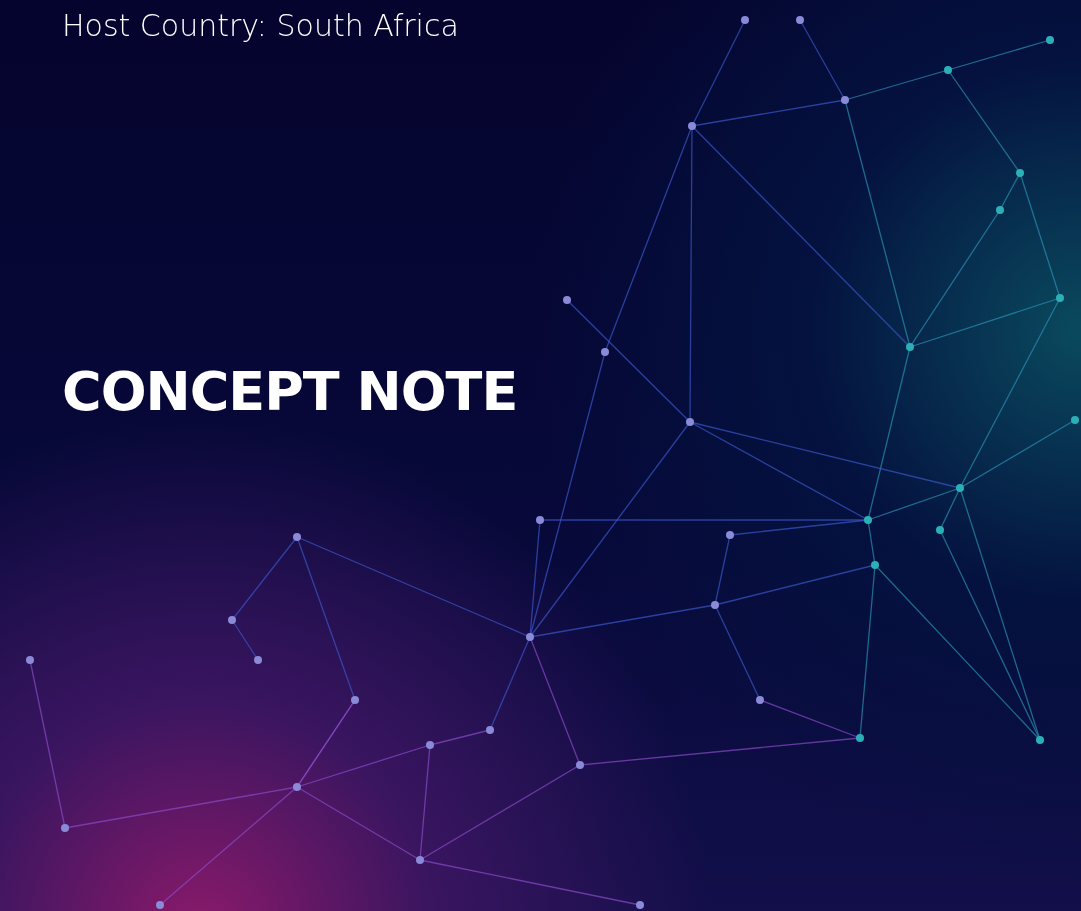 This screenshot has width=1081, height=911. What do you see at coordinates (290, 392) in the screenshot?
I see `page-title: CONCEPT NOTE` at bounding box center [290, 392].